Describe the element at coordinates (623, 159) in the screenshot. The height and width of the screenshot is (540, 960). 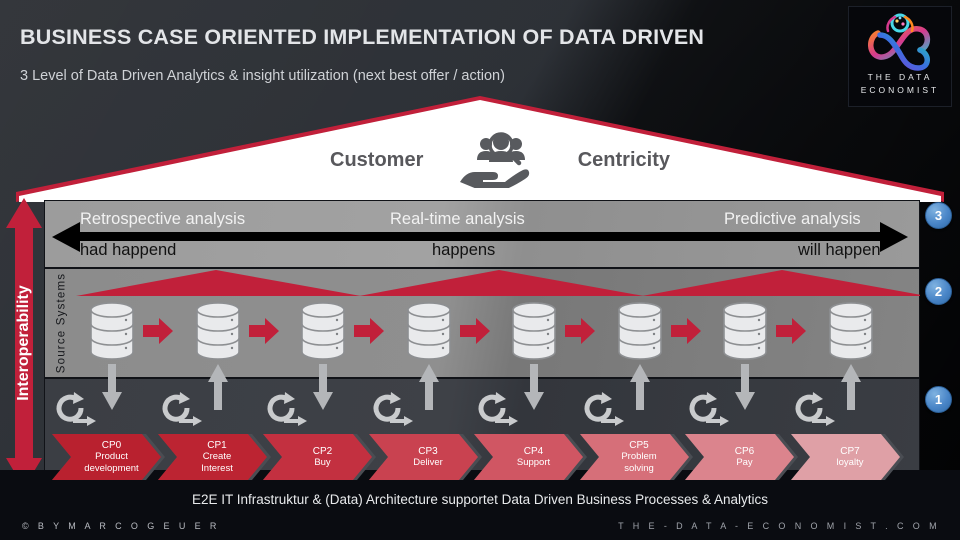
I see `centricity-label: Centricity` at that location.